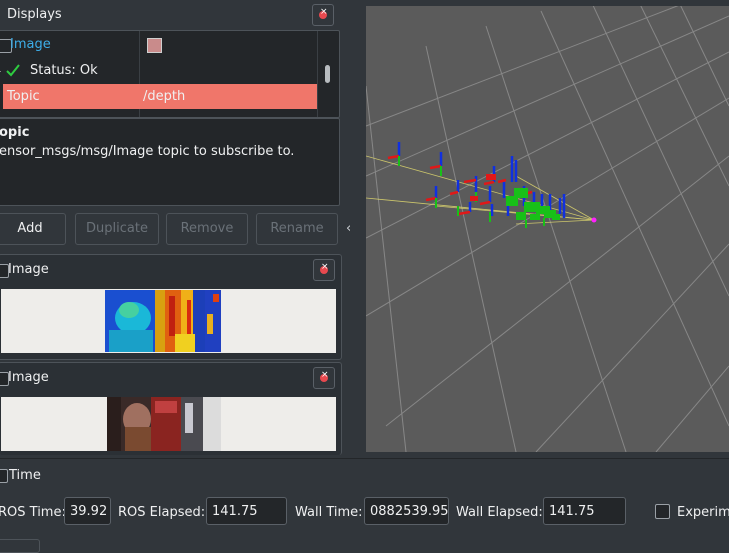 The height and width of the screenshot is (553, 729). What do you see at coordinates (25, 475) in the screenshot?
I see `time-panel-title: Time` at bounding box center [25, 475].